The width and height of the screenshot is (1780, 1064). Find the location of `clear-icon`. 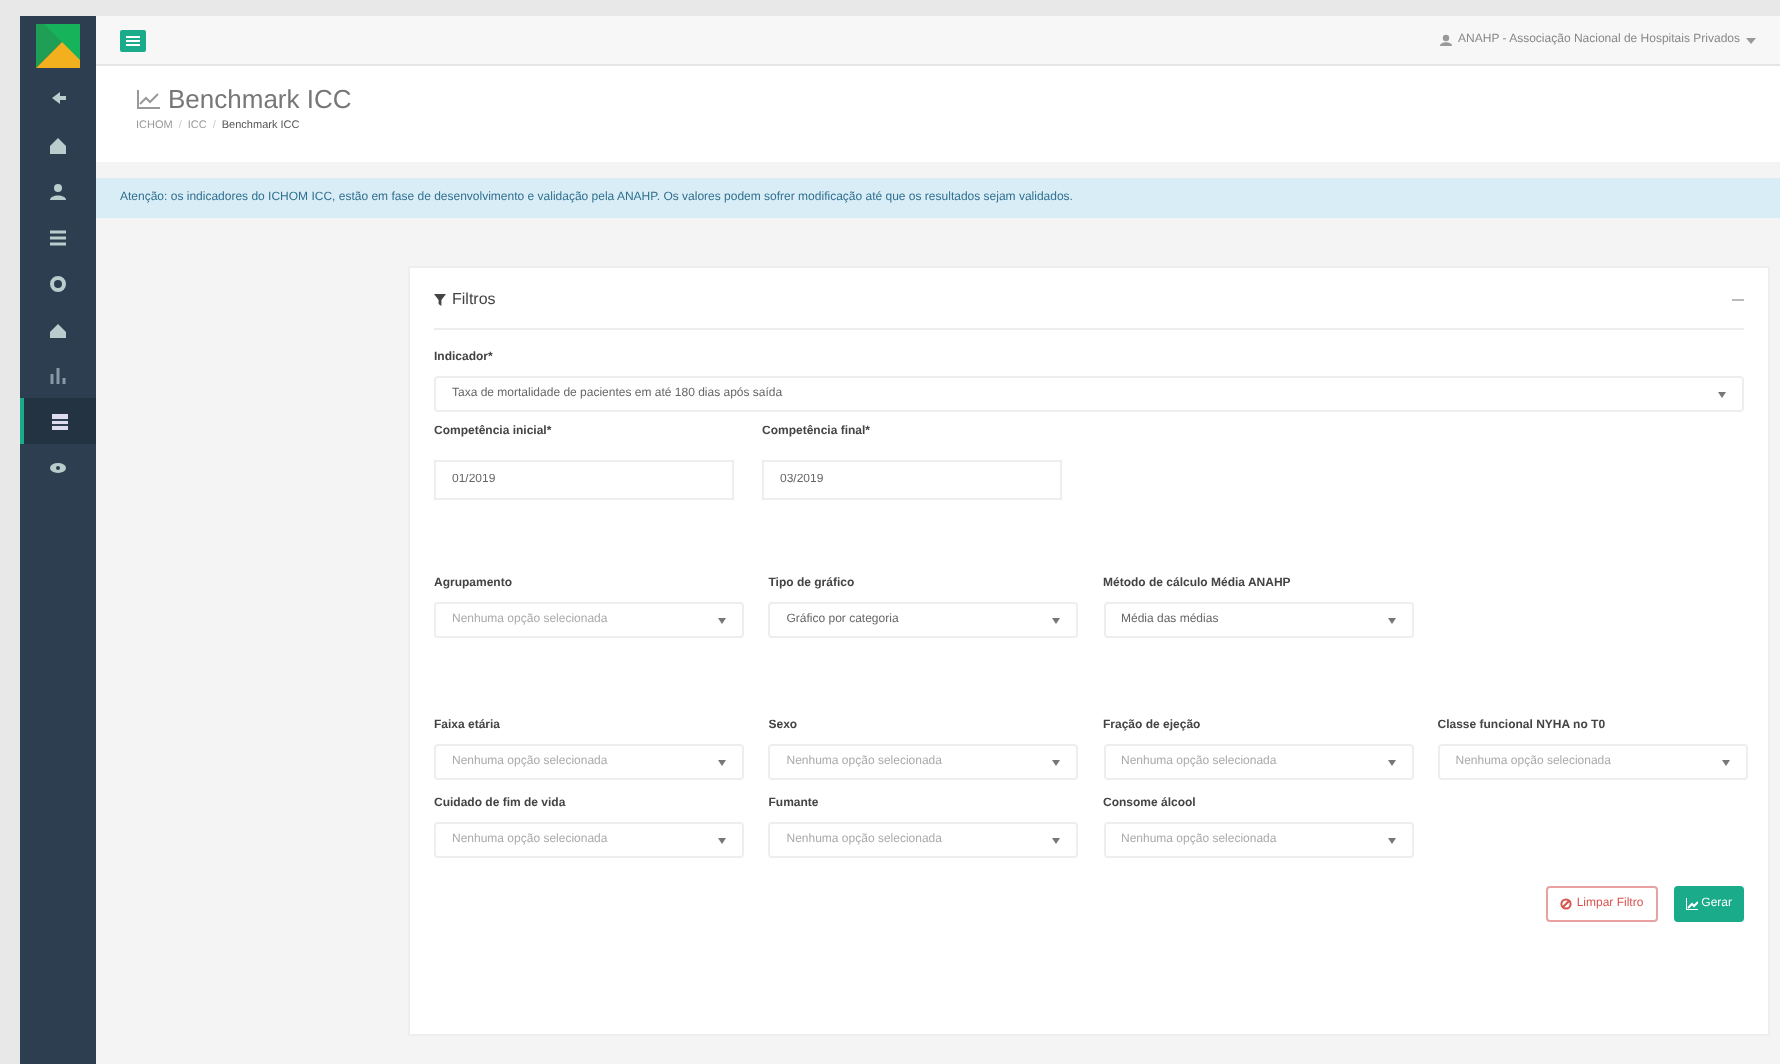

clear-icon is located at coordinates (1566, 904).